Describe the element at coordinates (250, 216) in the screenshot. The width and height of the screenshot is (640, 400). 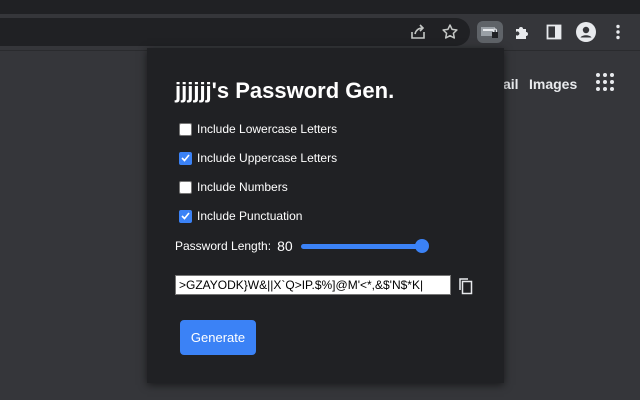
I see `option-label: Include Punctuation` at that location.